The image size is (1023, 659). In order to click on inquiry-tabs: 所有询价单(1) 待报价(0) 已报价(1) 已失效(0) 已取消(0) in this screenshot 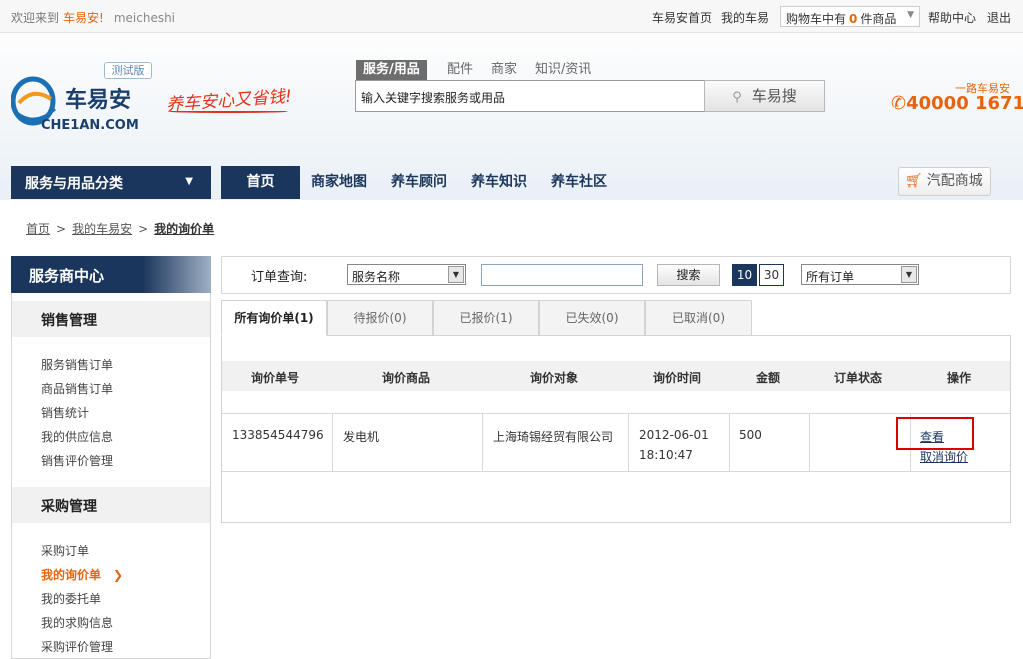, I will do `click(616, 318)`.